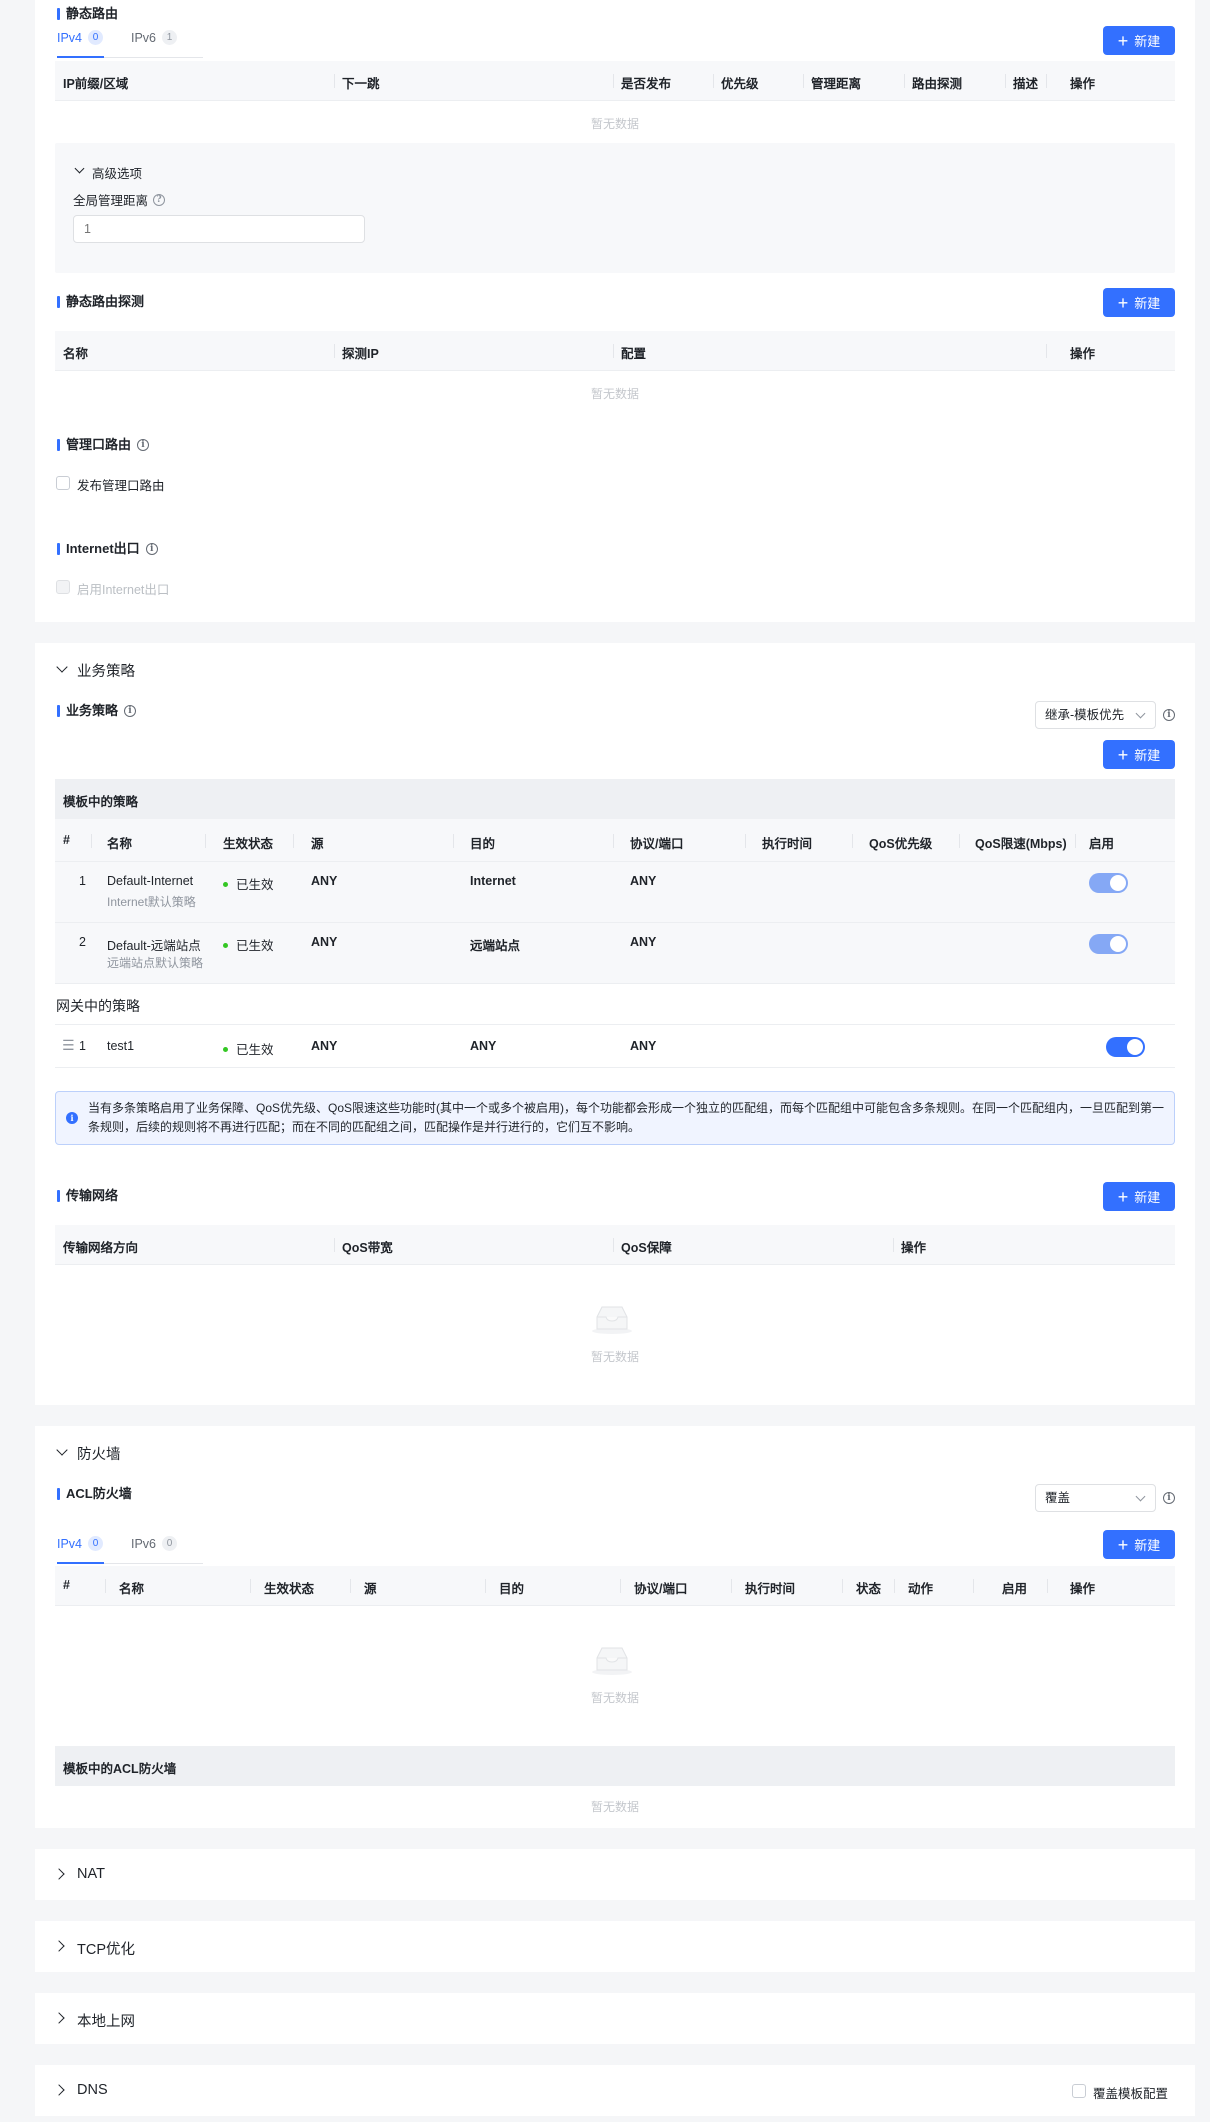 The height and width of the screenshot is (2122, 1210). I want to click on help-icon: ?, so click(159, 199).